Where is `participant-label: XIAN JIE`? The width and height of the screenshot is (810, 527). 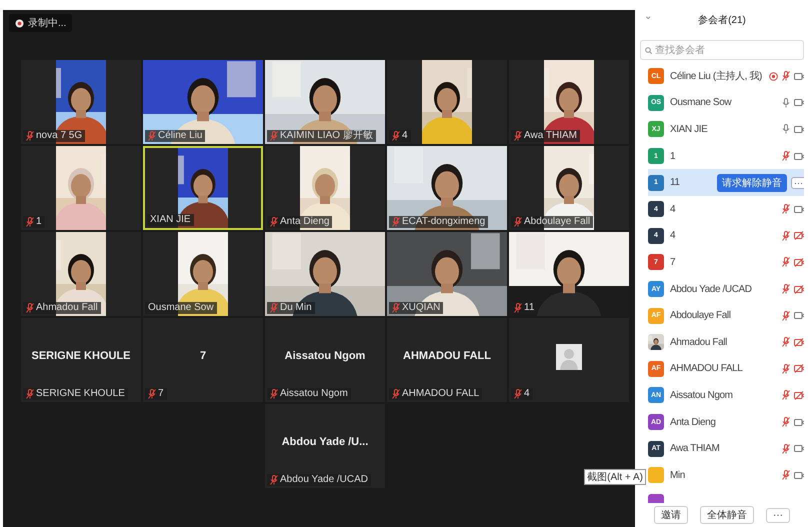
participant-label: XIAN JIE is located at coordinates (170, 220).